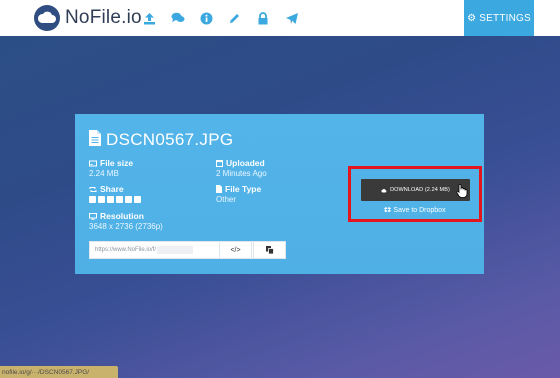 The image size is (560, 378). I want to click on settings-label: SETTINGS, so click(505, 18).